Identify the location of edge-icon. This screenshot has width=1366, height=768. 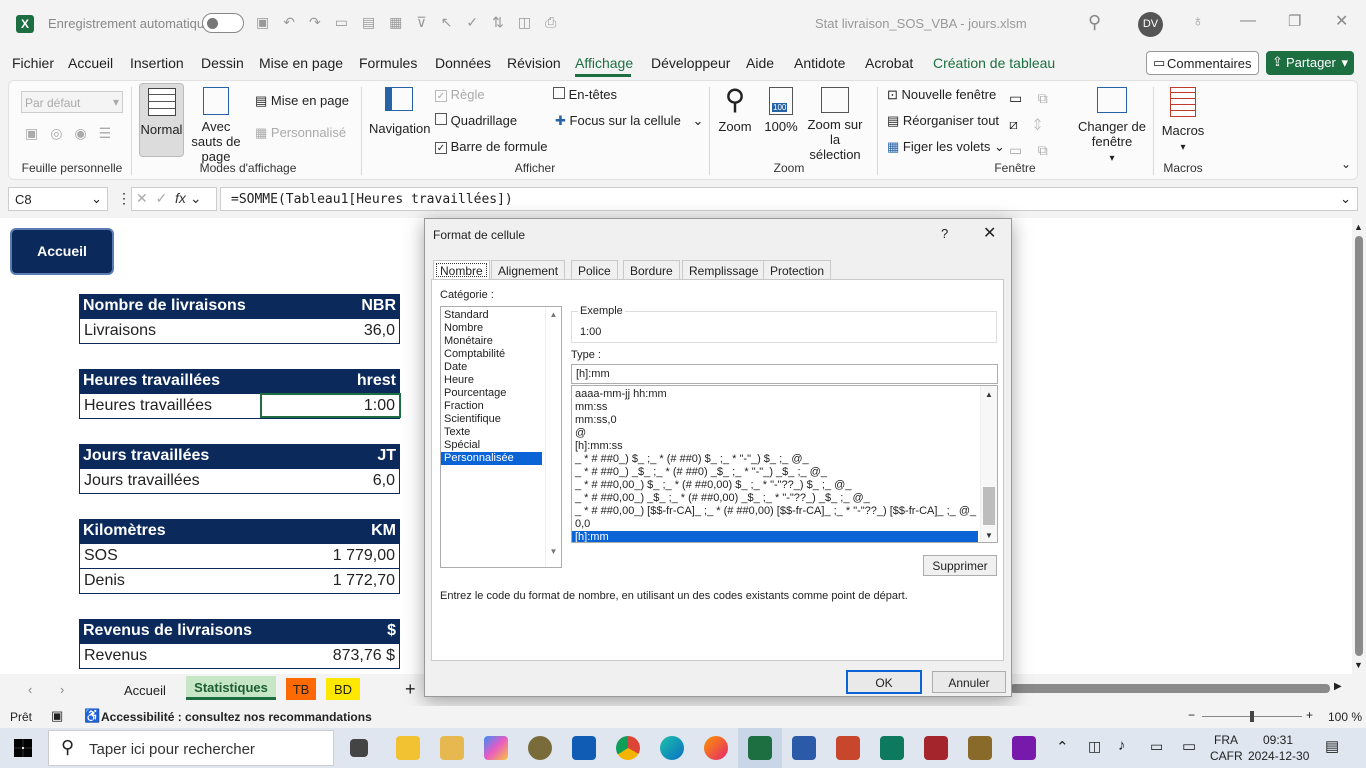
(672, 748).